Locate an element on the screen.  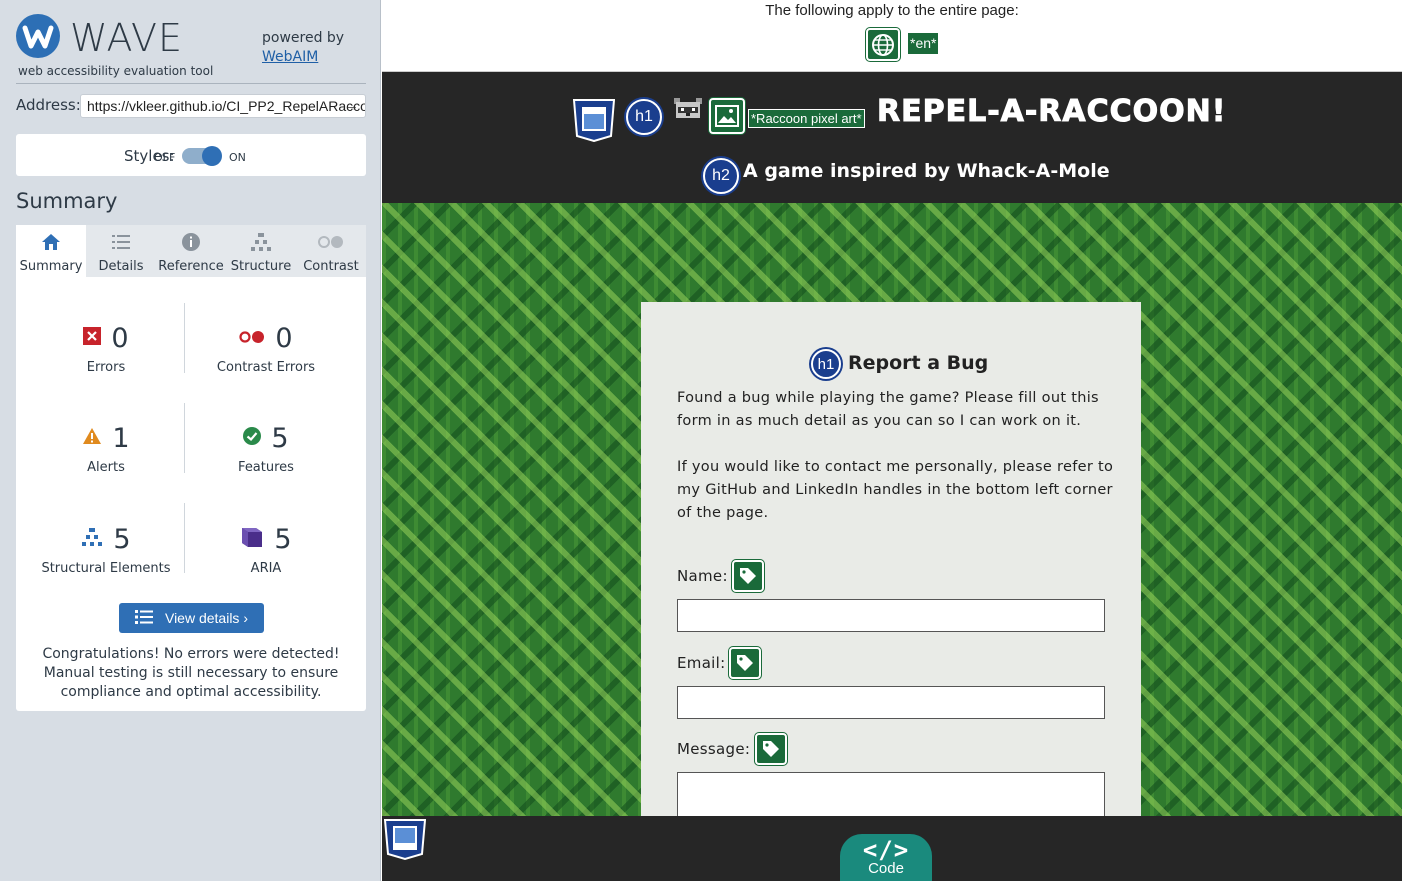
structural-count: 5 is located at coordinates (122, 539).